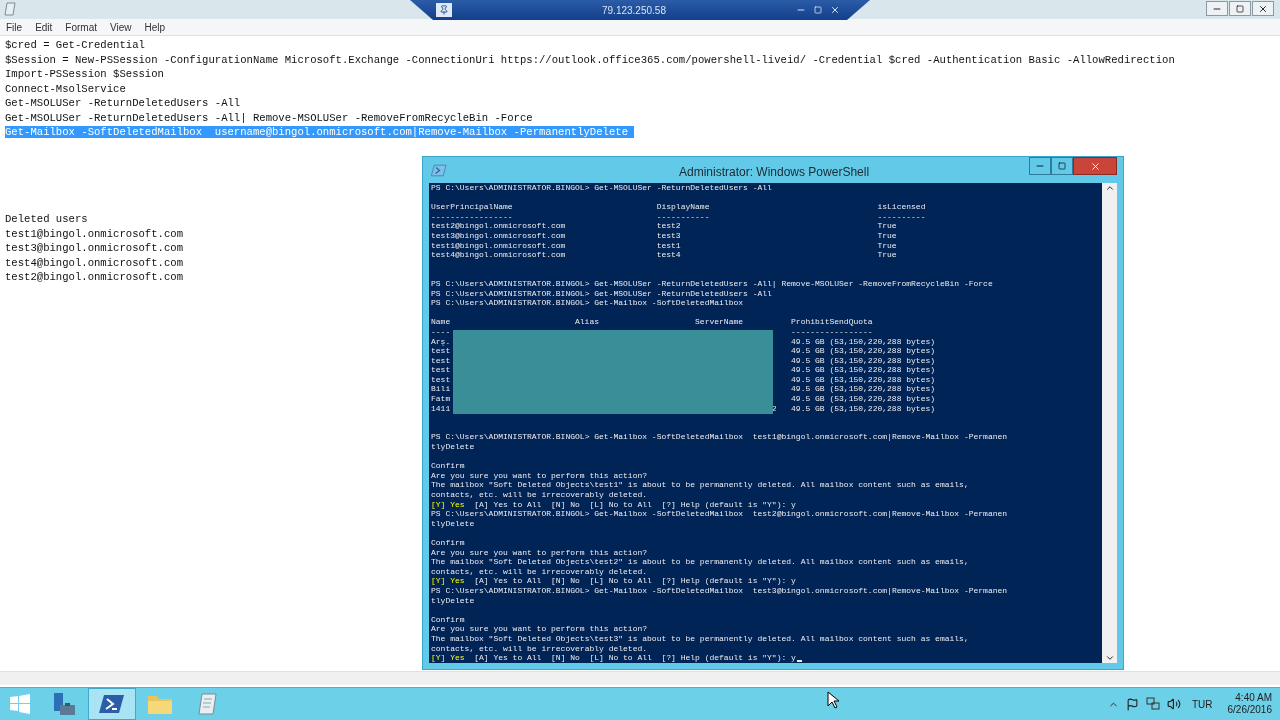 This screenshot has width=1280, height=720. I want to click on console-table-cell: 1411, so click(441, 408).